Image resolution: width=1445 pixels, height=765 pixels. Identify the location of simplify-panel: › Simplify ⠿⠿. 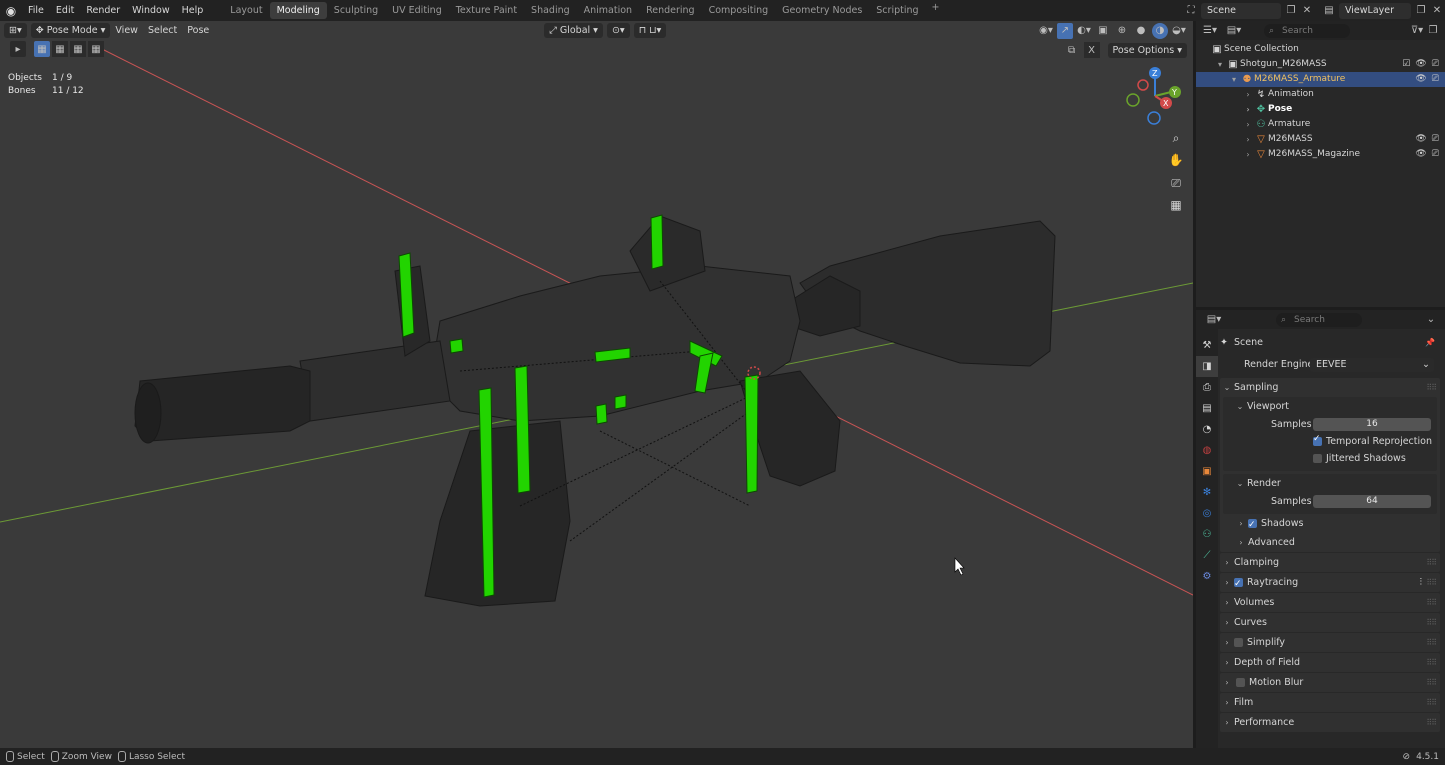
(1330, 642).